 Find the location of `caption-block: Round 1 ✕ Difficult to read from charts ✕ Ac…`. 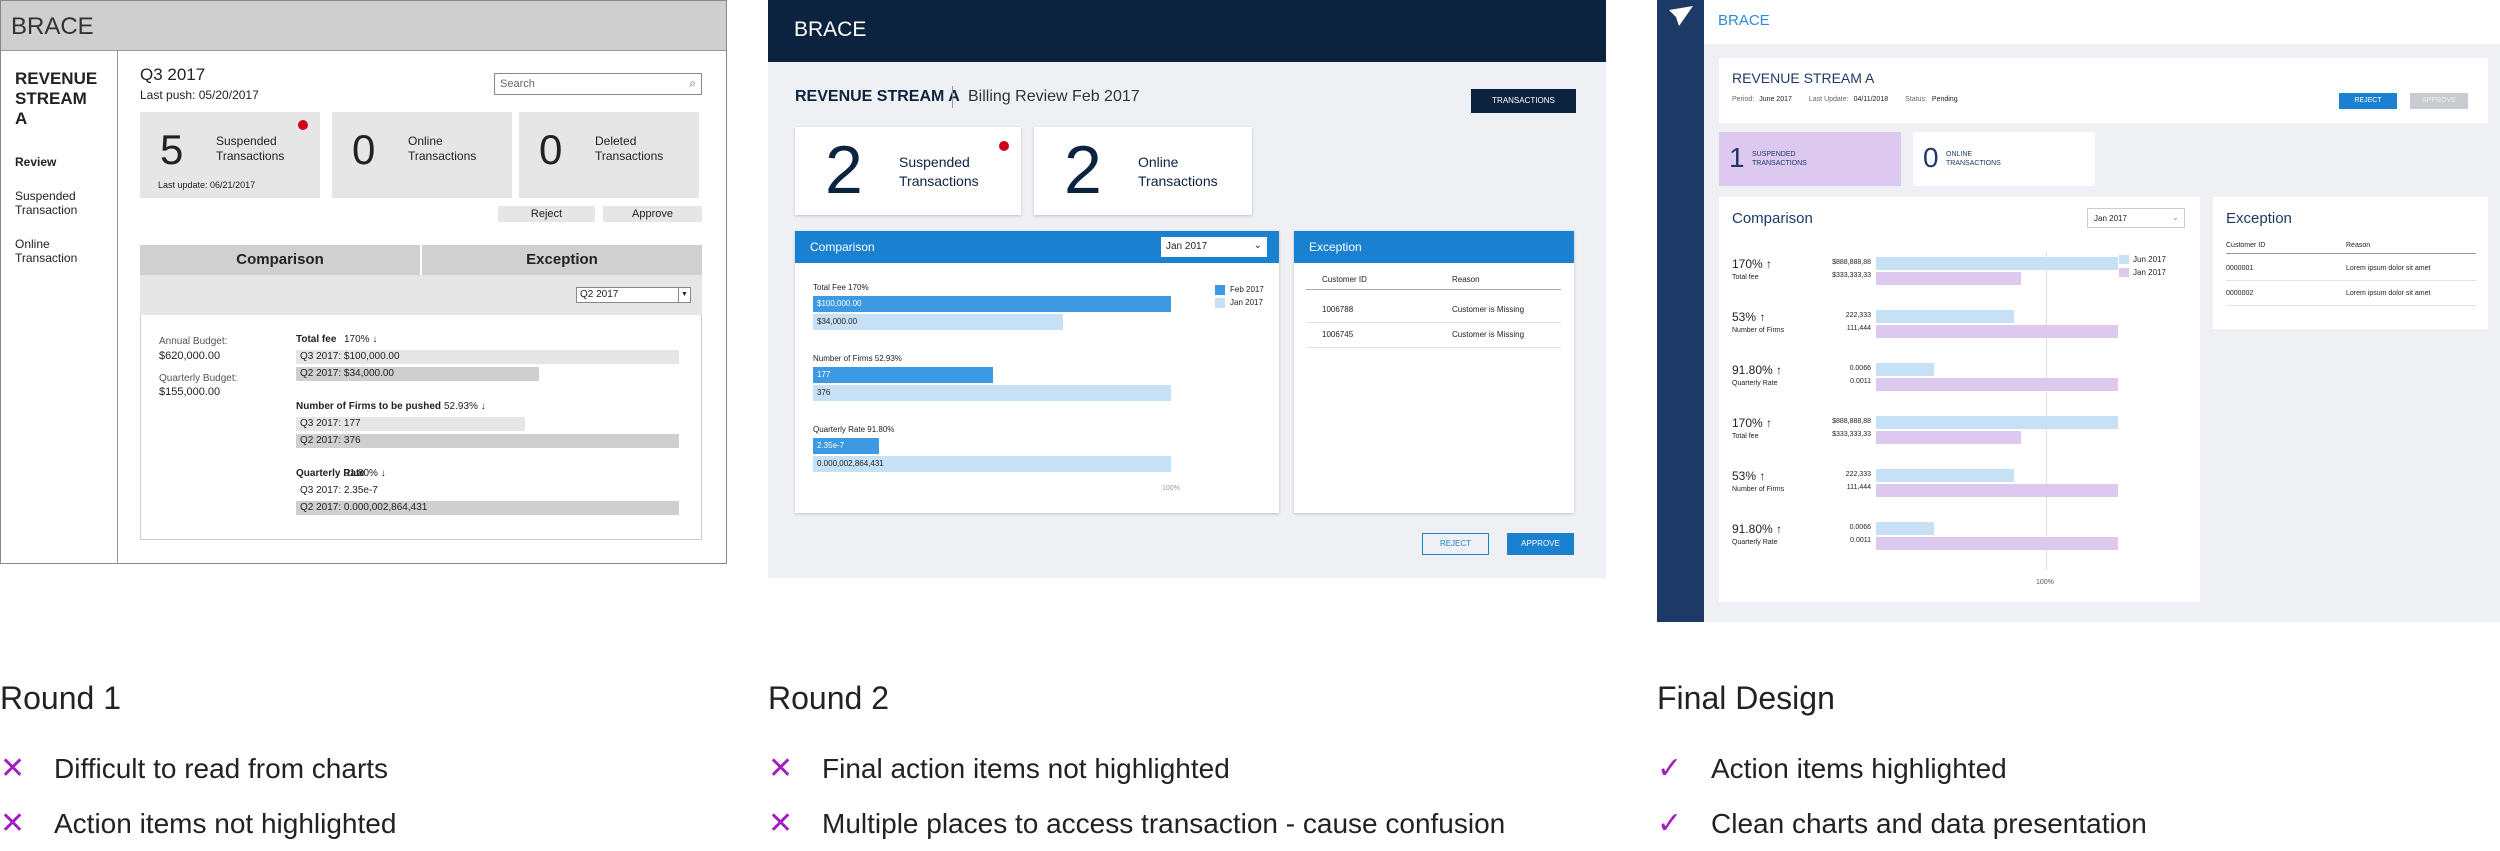

caption-block: Round 1 ✕ Difficult to read from charts ✕ Ac… is located at coordinates (410, 765).